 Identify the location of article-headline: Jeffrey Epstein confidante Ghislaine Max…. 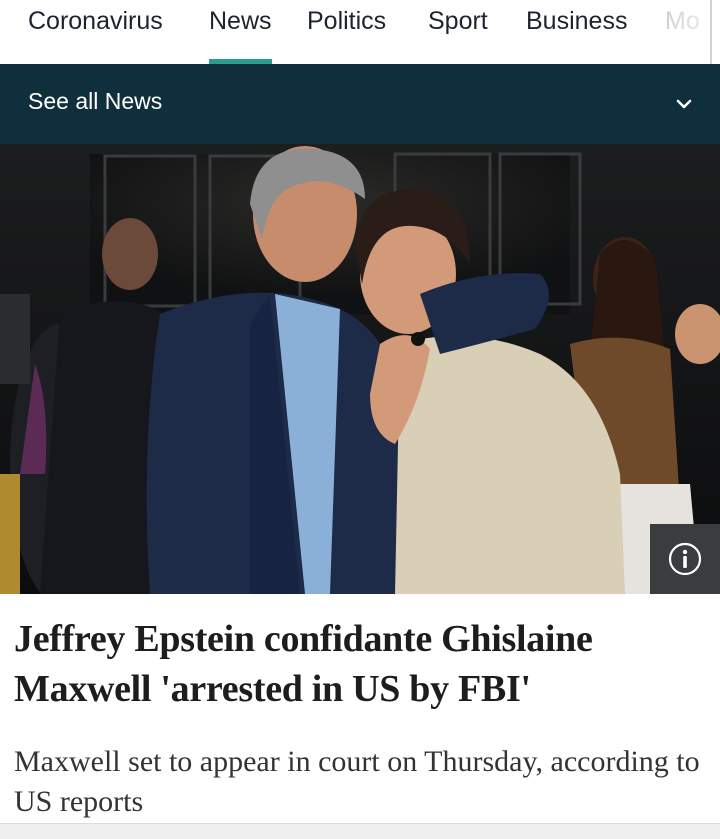
(359, 664).